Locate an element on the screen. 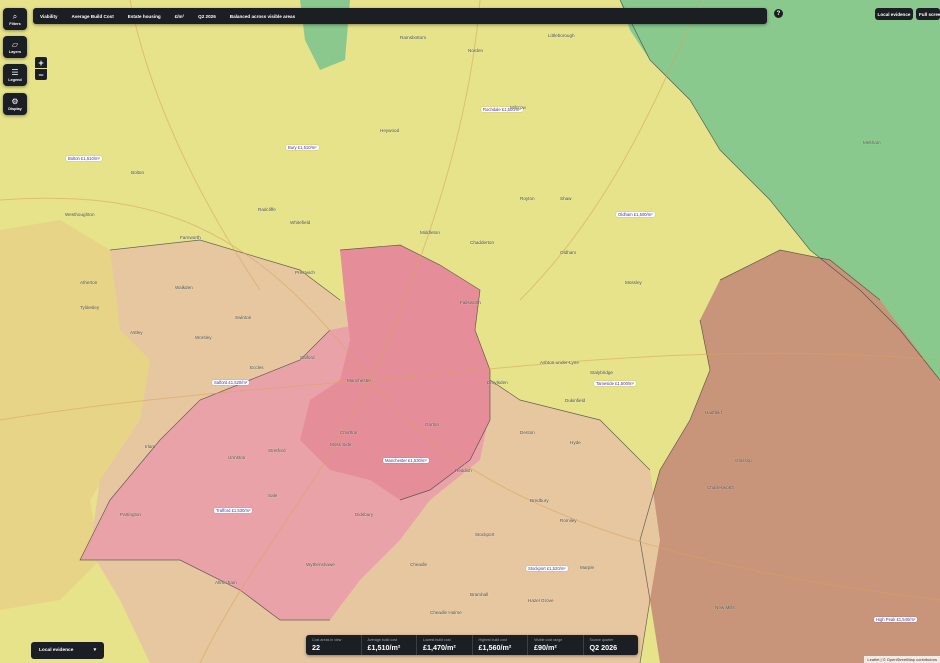 The width and height of the screenshot is (940, 663). stat-average-cost: Average build cost £1,510/m² is located at coordinates (389, 645).